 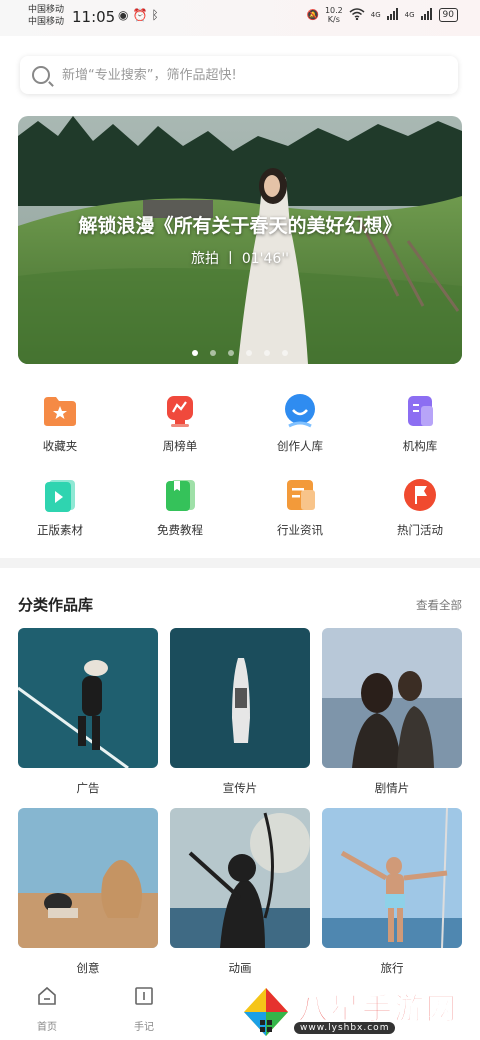 What do you see at coordinates (409, 15) in the screenshot?
I see `signal-2-label: 4G` at bounding box center [409, 15].